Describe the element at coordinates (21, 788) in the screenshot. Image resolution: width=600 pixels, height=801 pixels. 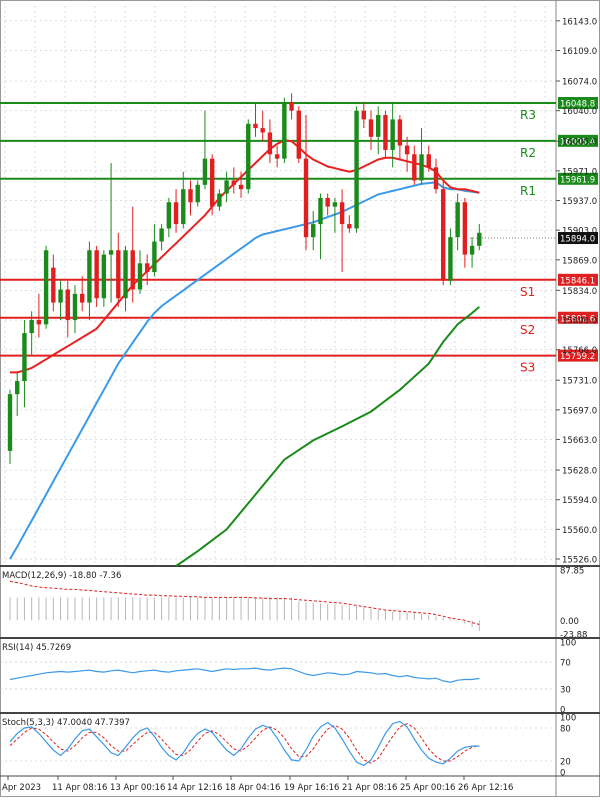
I see `time-tick-label: Apr 2023` at that location.